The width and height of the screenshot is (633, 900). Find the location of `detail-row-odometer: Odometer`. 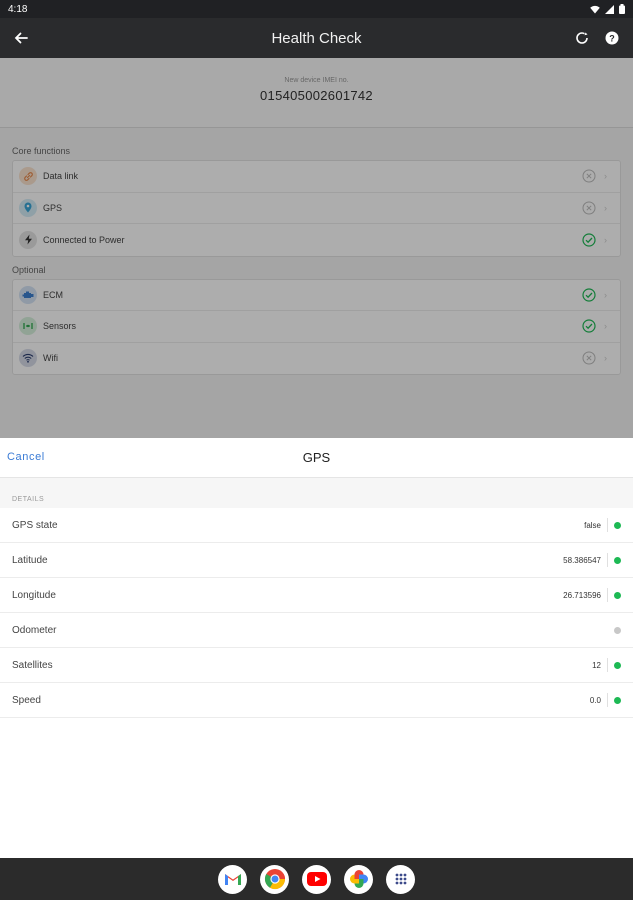

detail-row-odometer: Odometer is located at coordinates (316, 630).